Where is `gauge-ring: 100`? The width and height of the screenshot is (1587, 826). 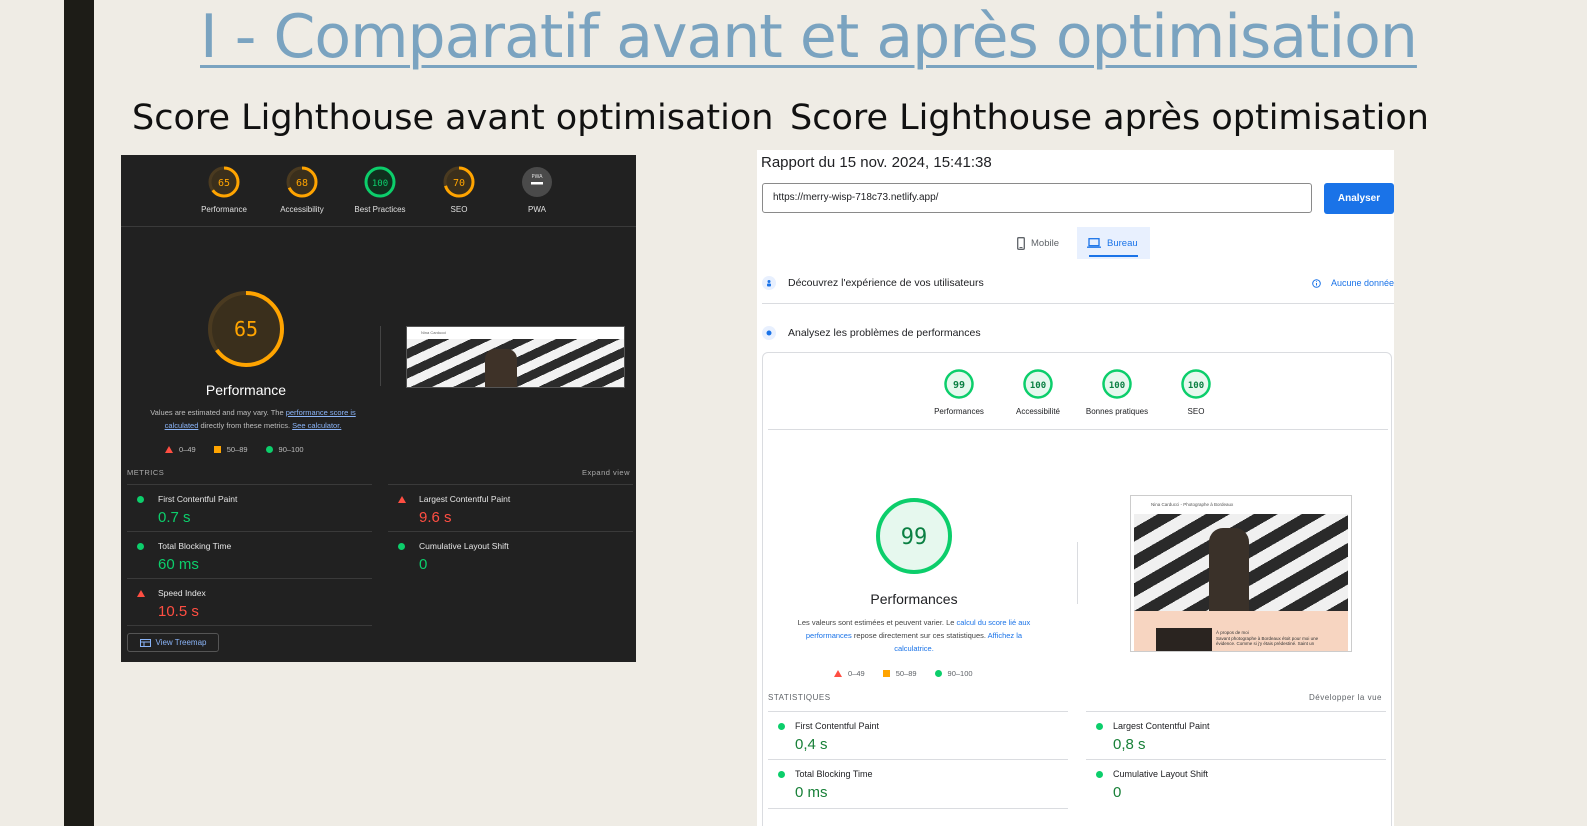 gauge-ring: 100 is located at coordinates (1196, 384).